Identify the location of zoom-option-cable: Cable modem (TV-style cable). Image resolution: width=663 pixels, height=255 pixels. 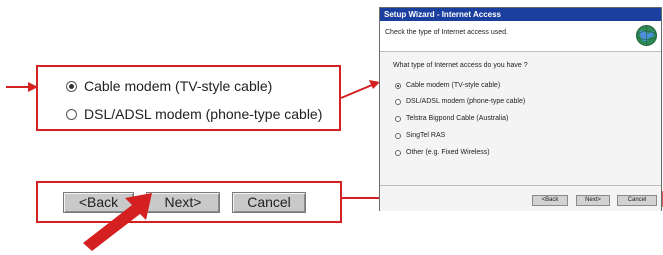
(169, 86).